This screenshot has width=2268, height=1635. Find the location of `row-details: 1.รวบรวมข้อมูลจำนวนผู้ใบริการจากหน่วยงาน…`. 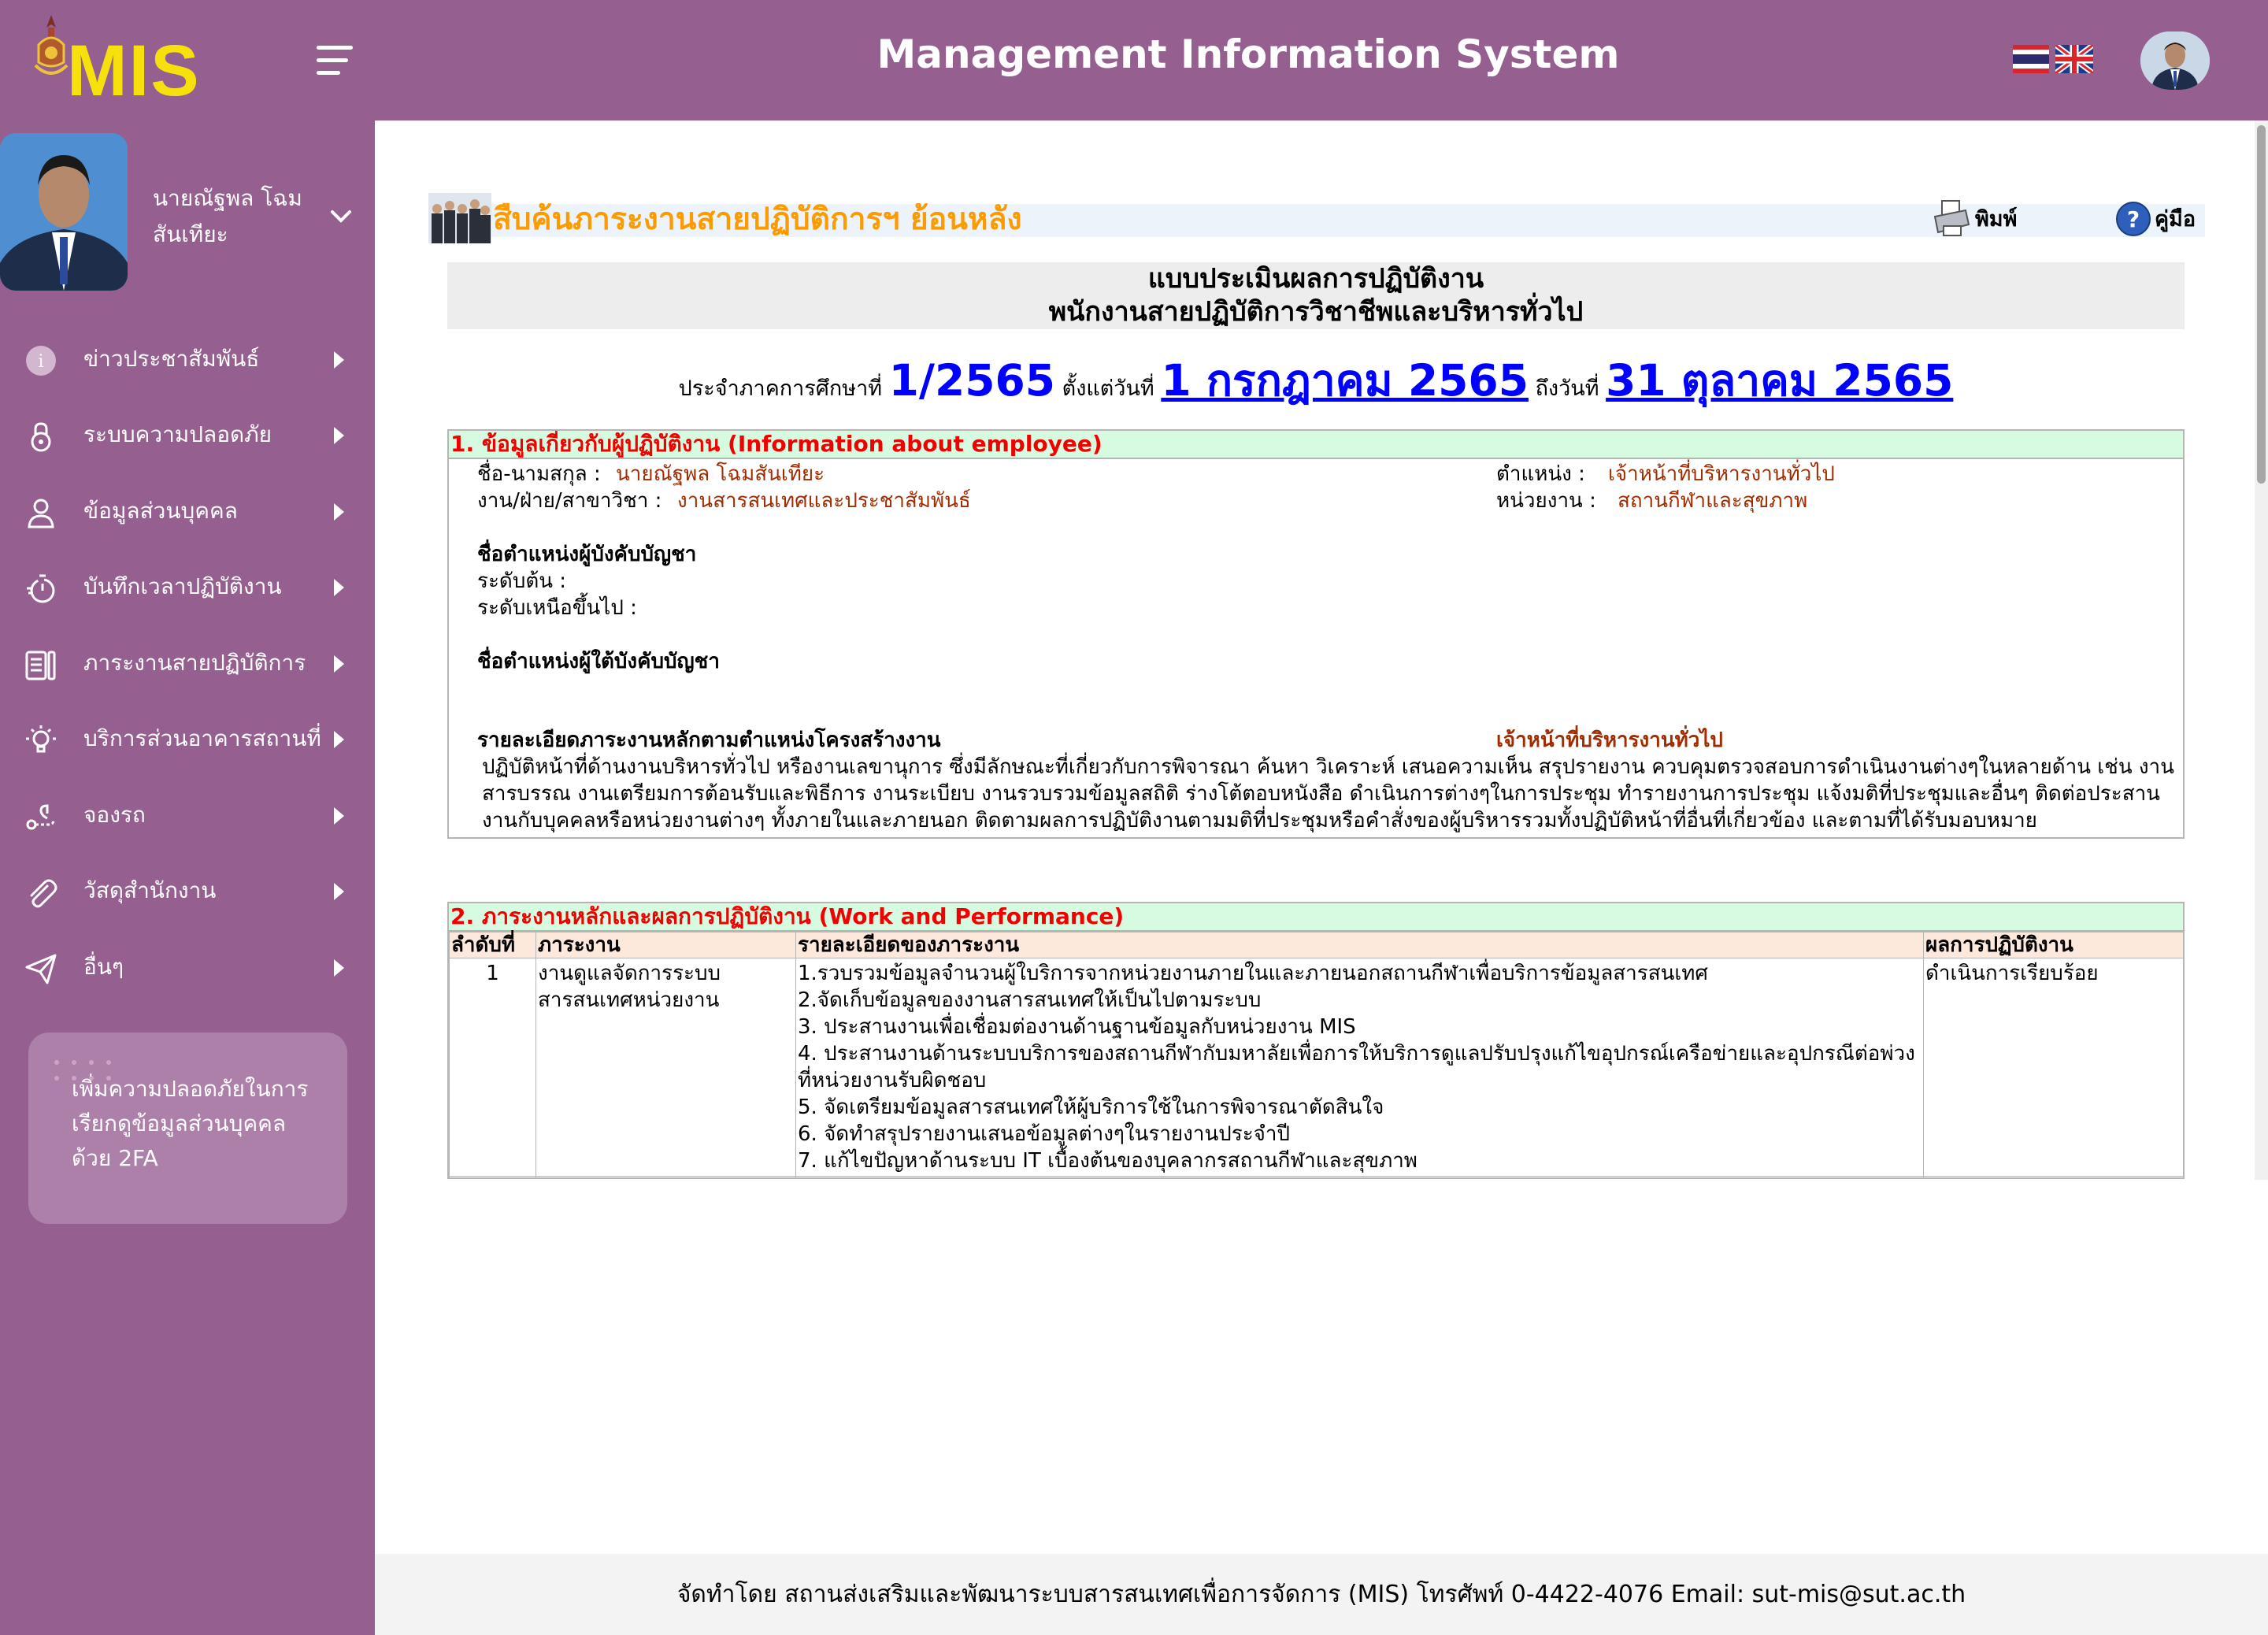

row-details: 1.รวบรวมข้อมูลจำนวนผู้ใบริการจากหน่วยงาน… is located at coordinates (1359, 1067).